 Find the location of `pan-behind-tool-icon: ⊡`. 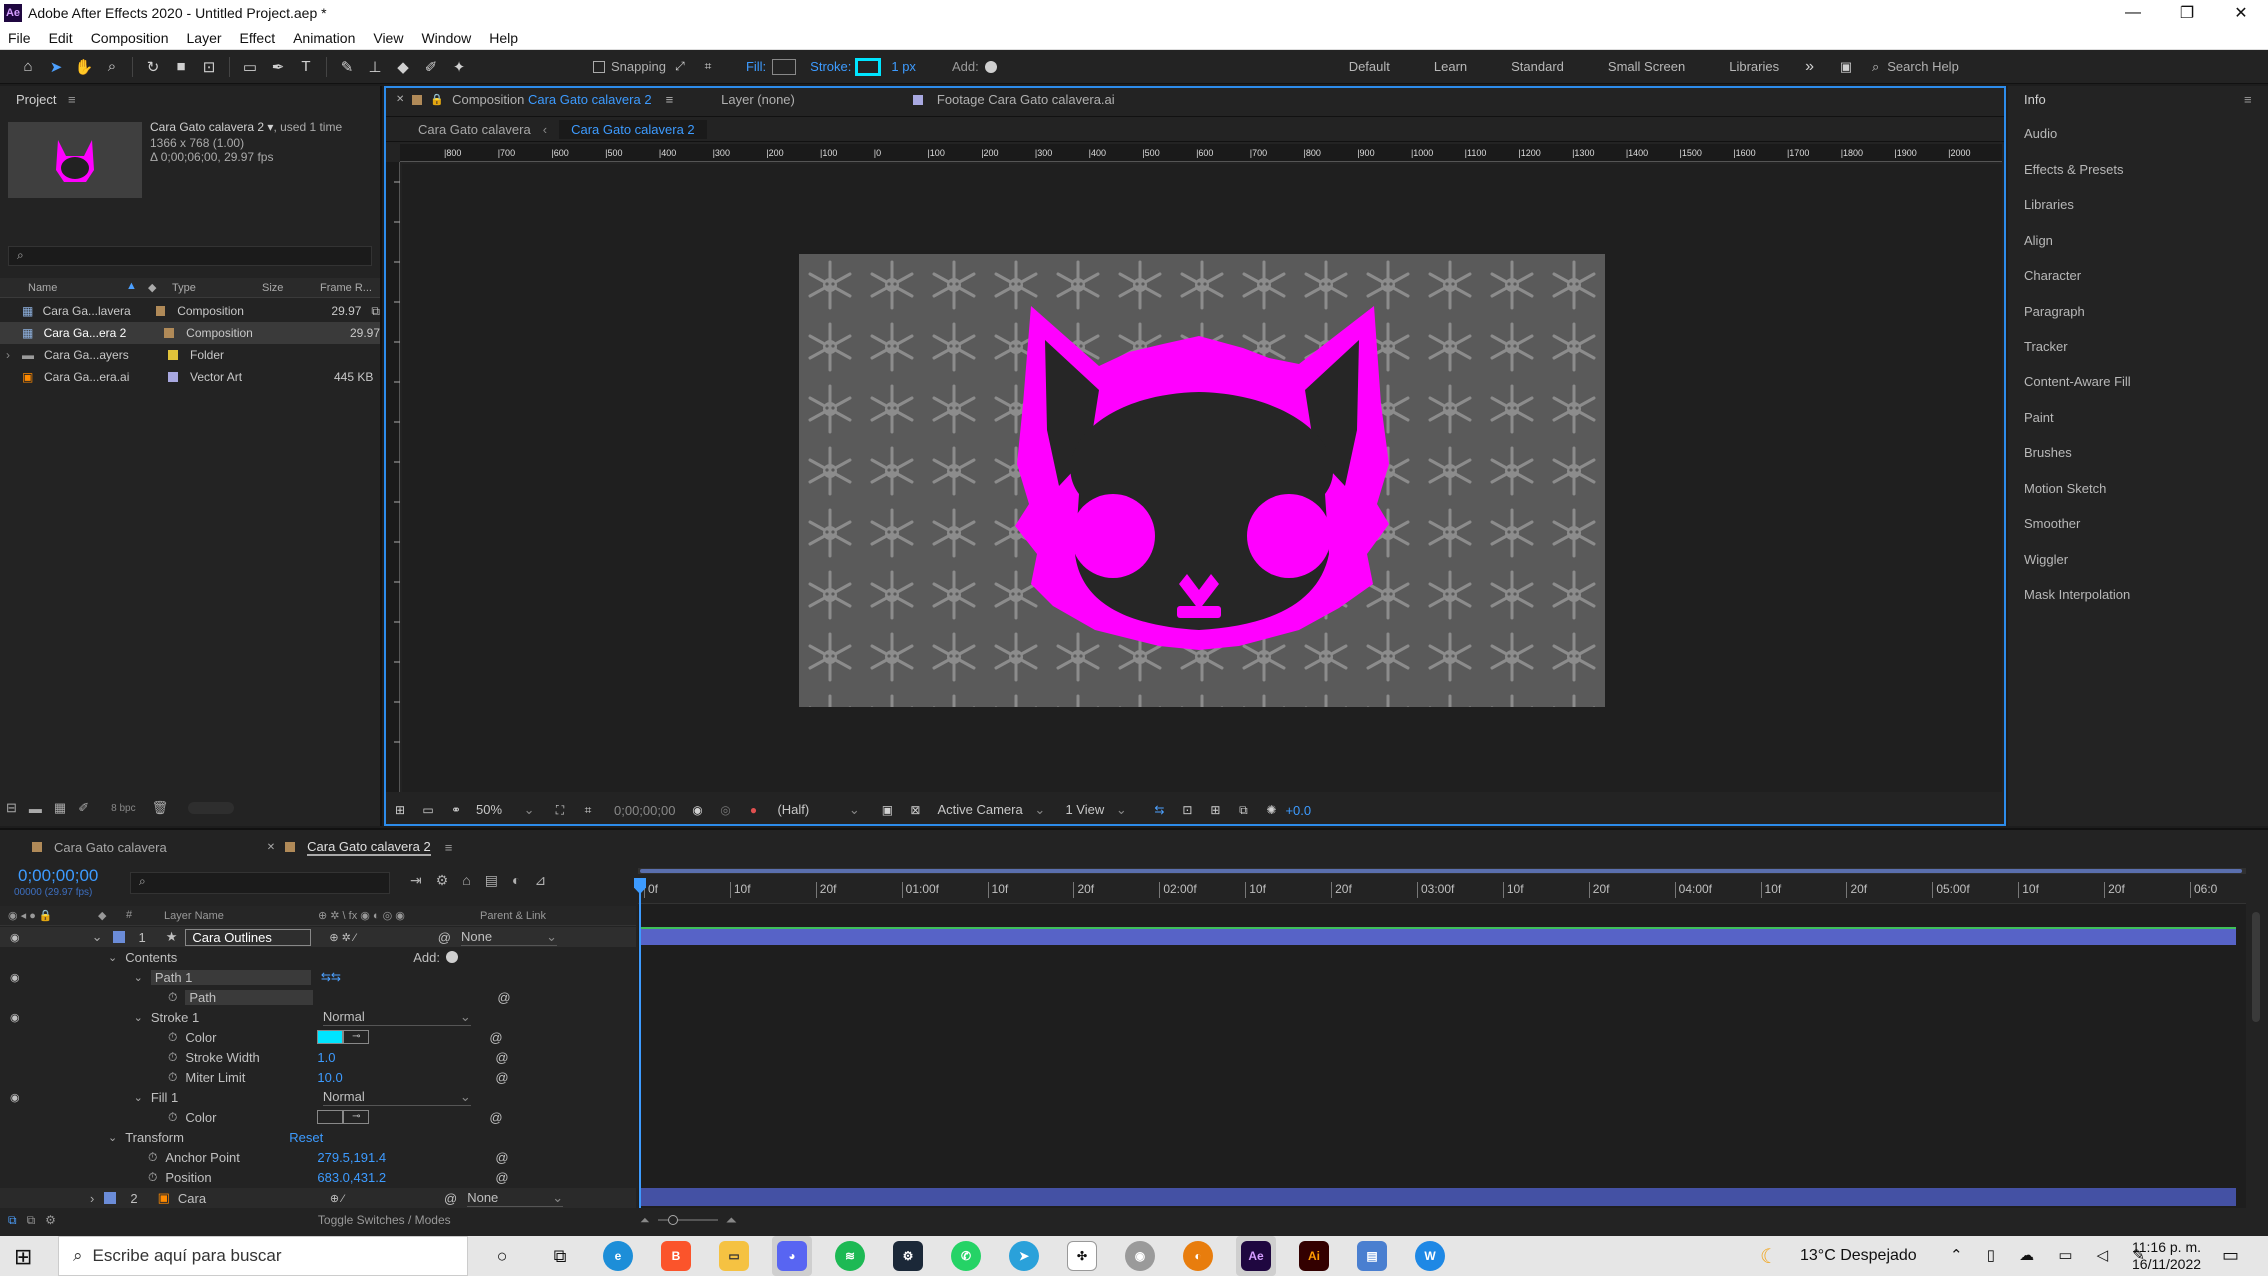

pan-behind-tool-icon: ⊡ is located at coordinates (209, 67).